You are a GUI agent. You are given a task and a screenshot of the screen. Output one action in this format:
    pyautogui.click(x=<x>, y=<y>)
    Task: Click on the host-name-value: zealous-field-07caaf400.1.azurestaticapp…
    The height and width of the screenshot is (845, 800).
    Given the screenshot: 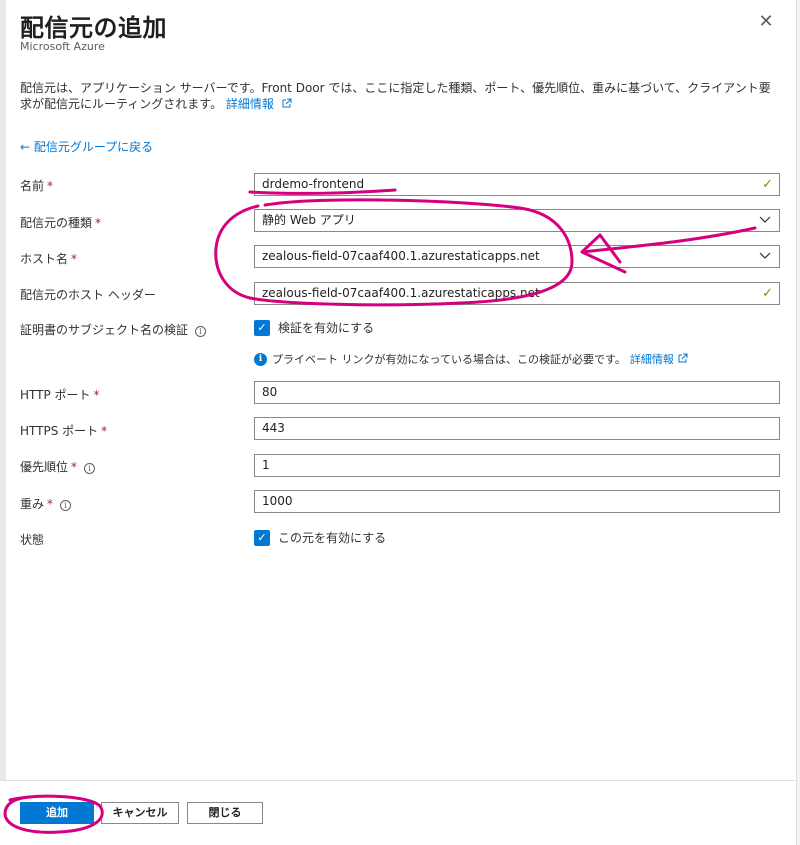 What is the action you would take?
    pyautogui.click(x=401, y=256)
    